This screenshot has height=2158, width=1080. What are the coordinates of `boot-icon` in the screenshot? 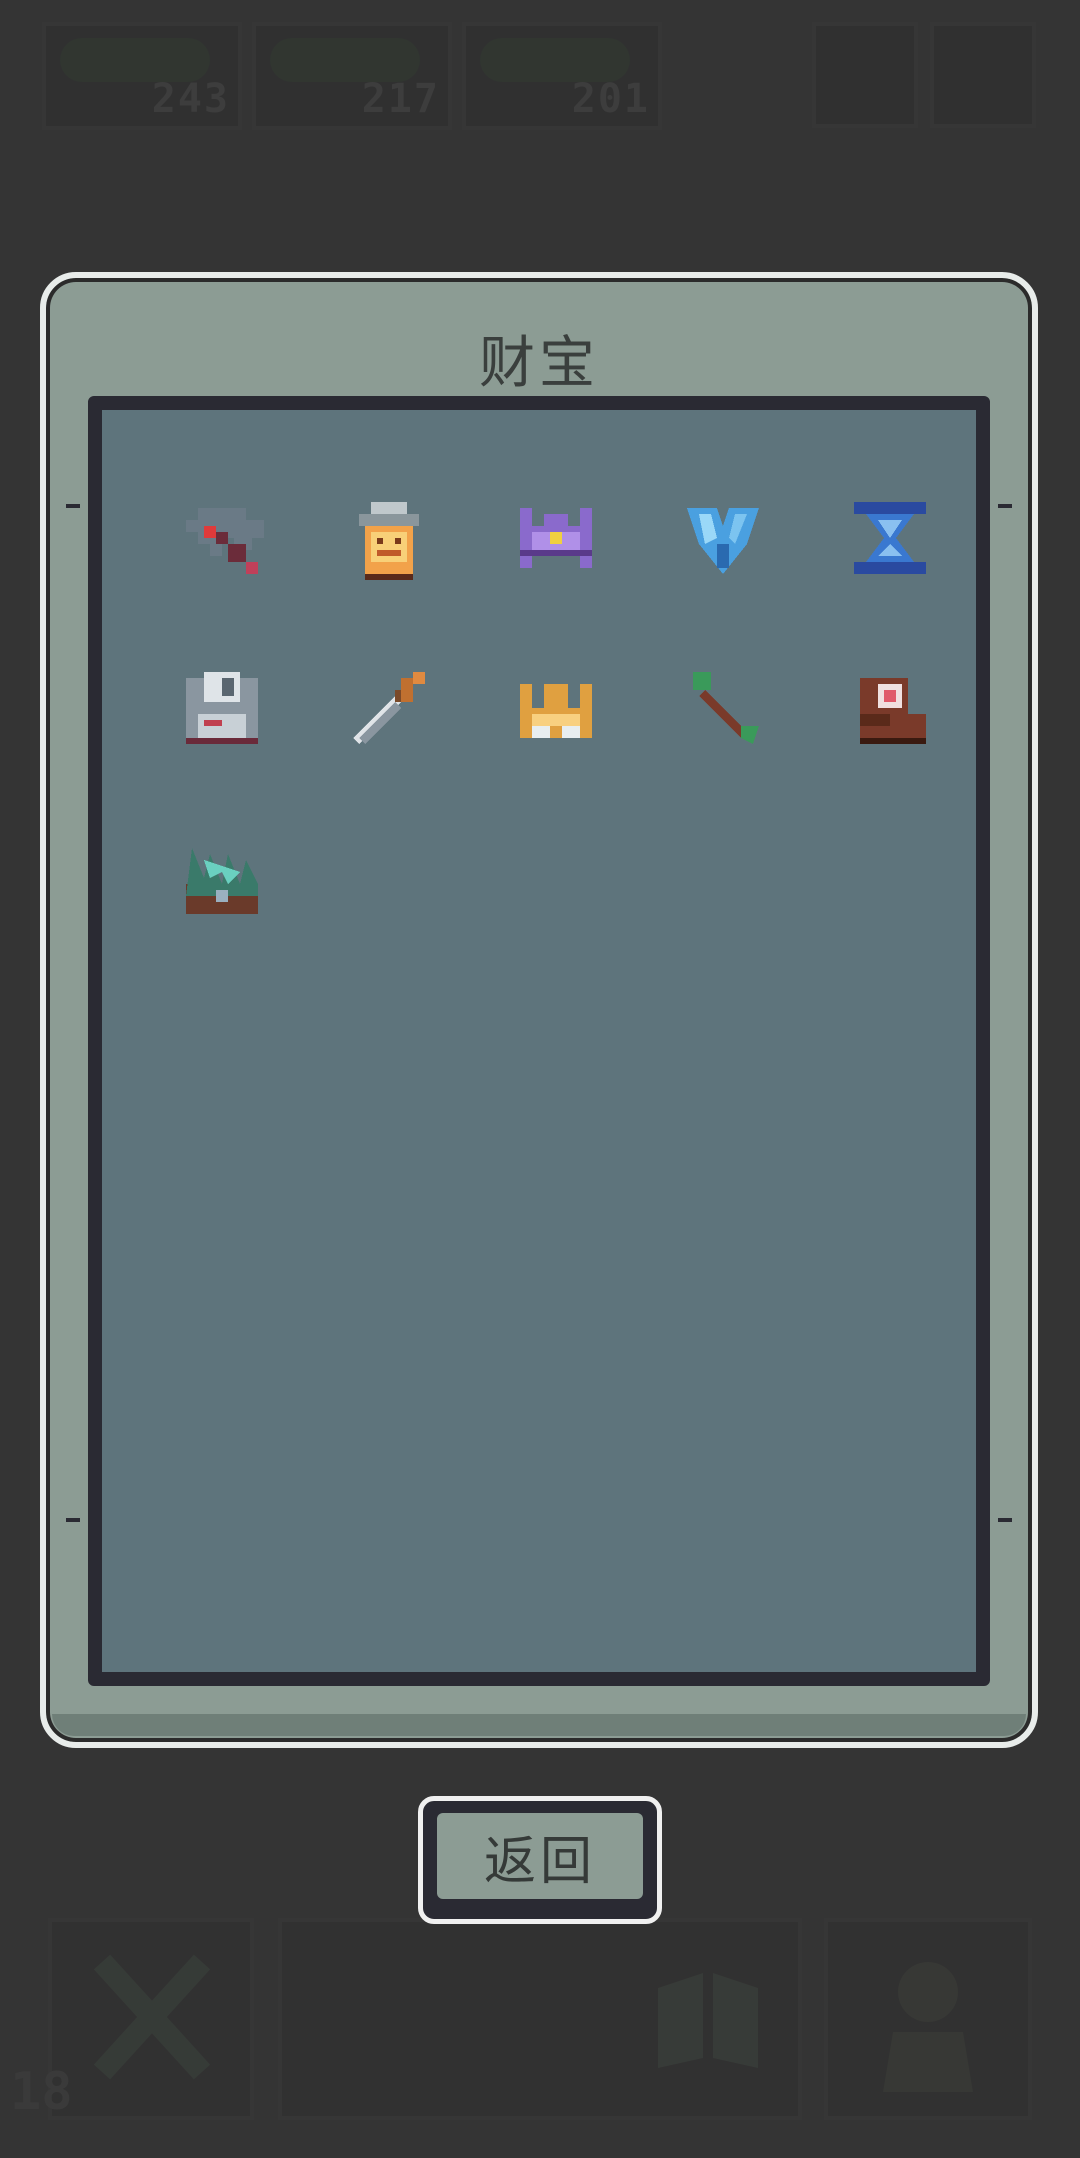 It's located at (893, 711).